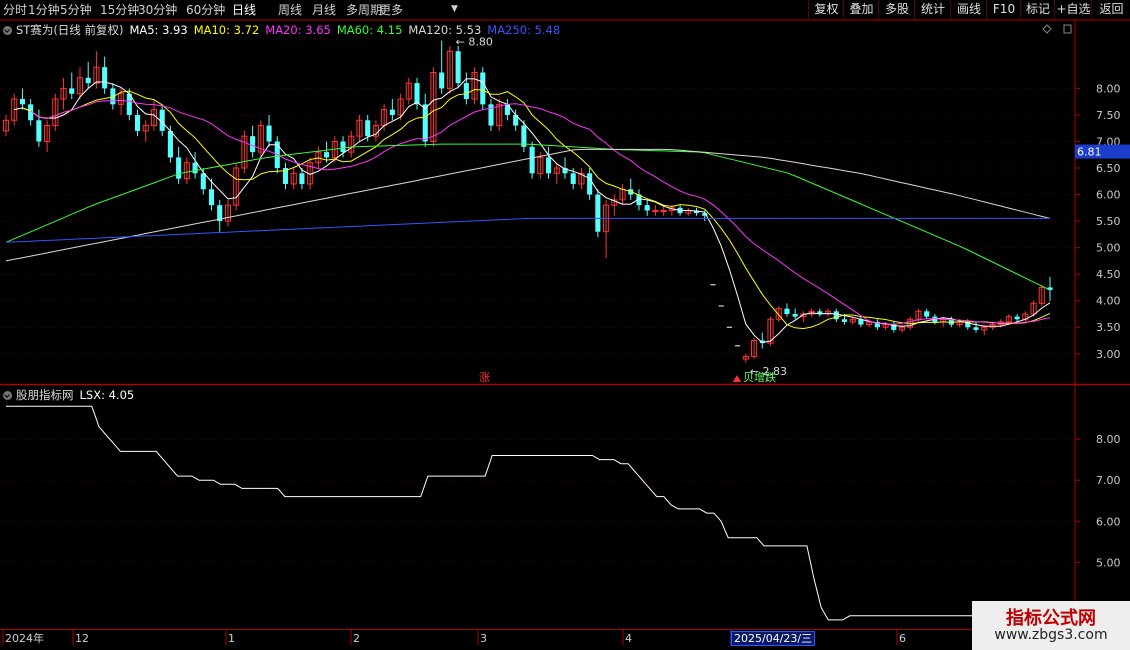  What do you see at coordinates (1089, 152) in the screenshot?
I see `current-price-label: 6.81` at bounding box center [1089, 152].